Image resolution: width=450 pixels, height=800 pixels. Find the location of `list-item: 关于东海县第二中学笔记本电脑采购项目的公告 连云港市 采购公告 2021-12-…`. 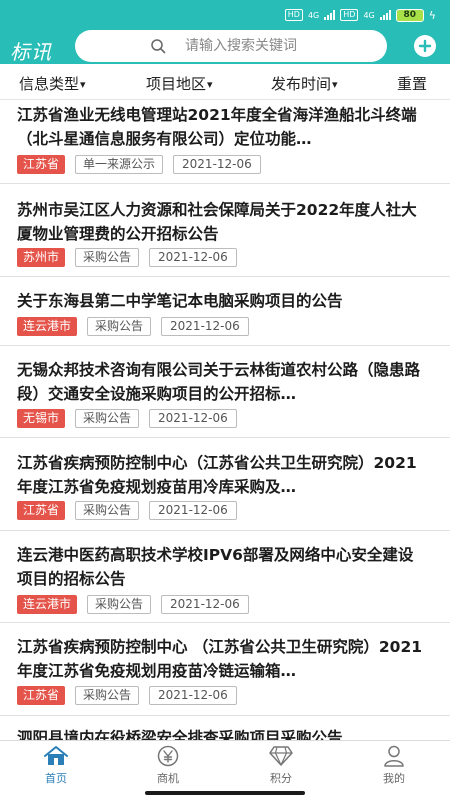

list-item: 关于东海县第二中学笔记本电脑采购项目的公告 连云港市 采购公告 2021-12-… is located at coordinates (225, 311).